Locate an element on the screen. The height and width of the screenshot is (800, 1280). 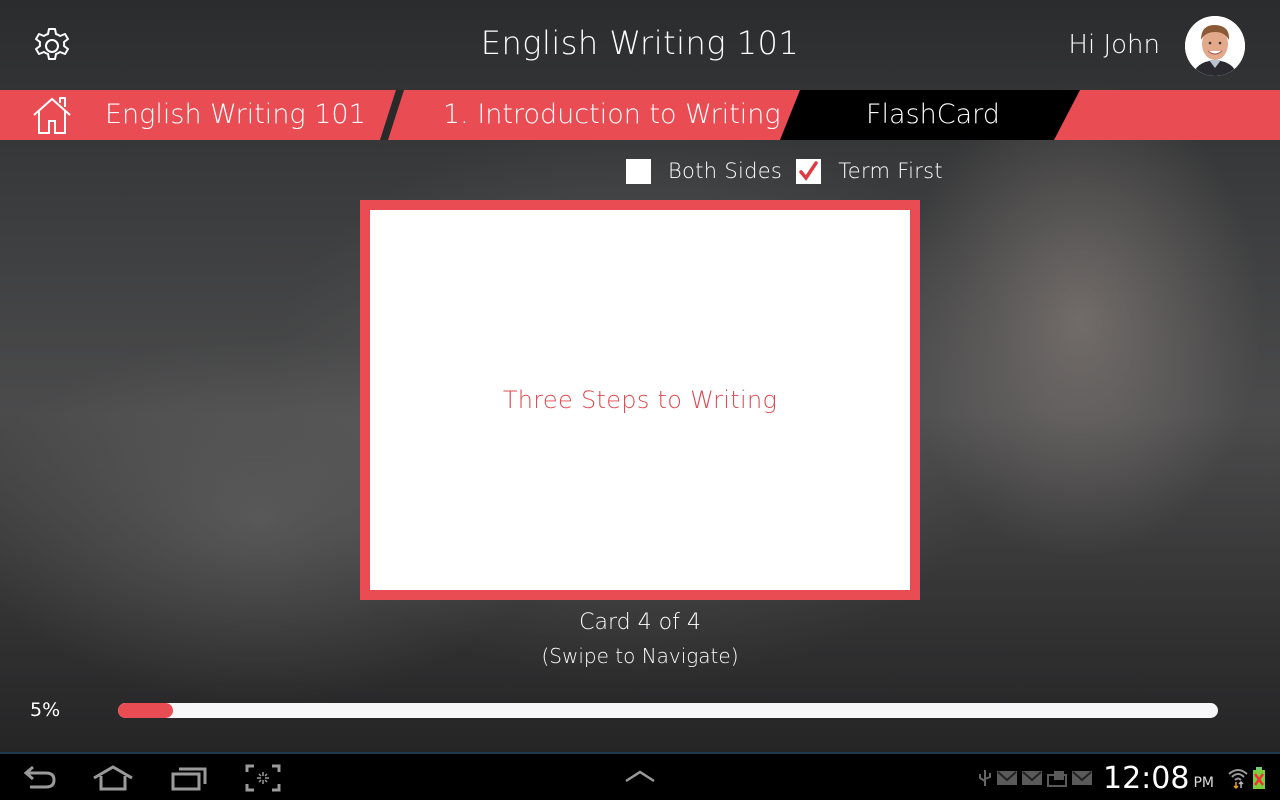
usb-icon is located at coordinates (985, 778).